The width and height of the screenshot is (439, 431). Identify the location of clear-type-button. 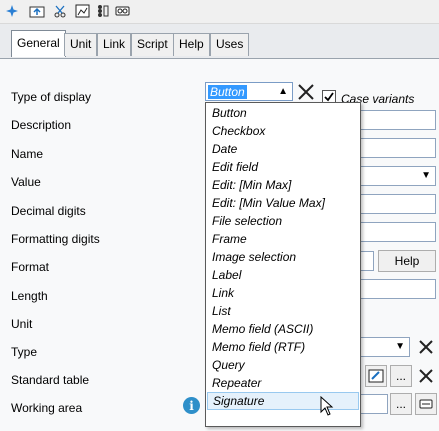
(426, 347).